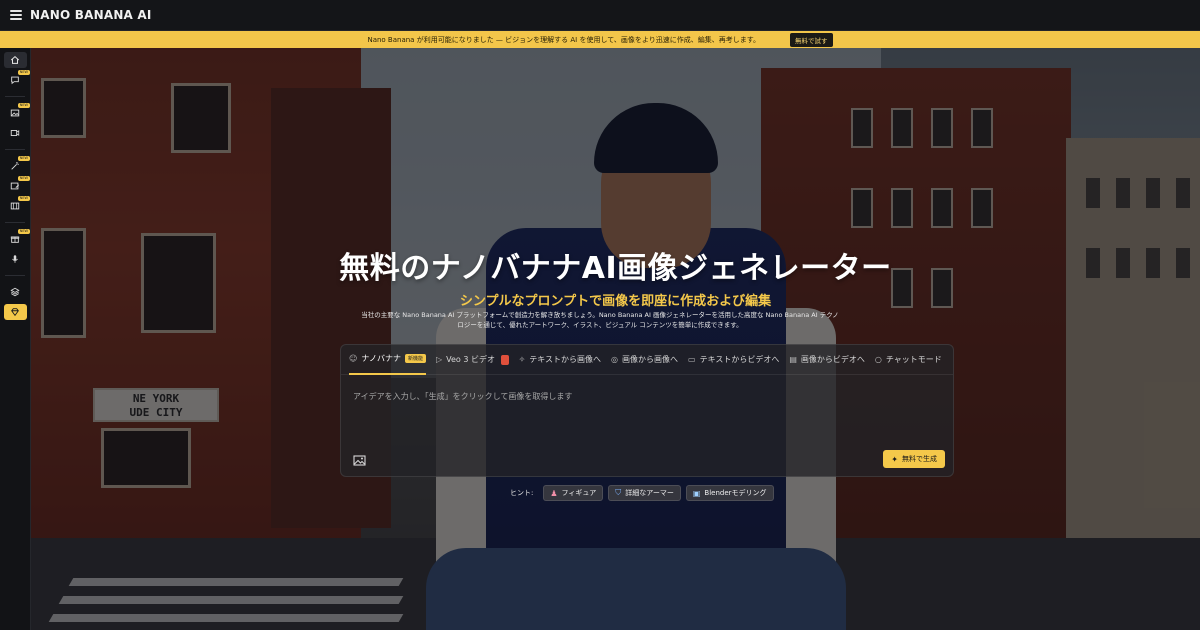 The width and height of the screenshot is (1200, 630). I want to click on chat-icon, so click(15, 80).